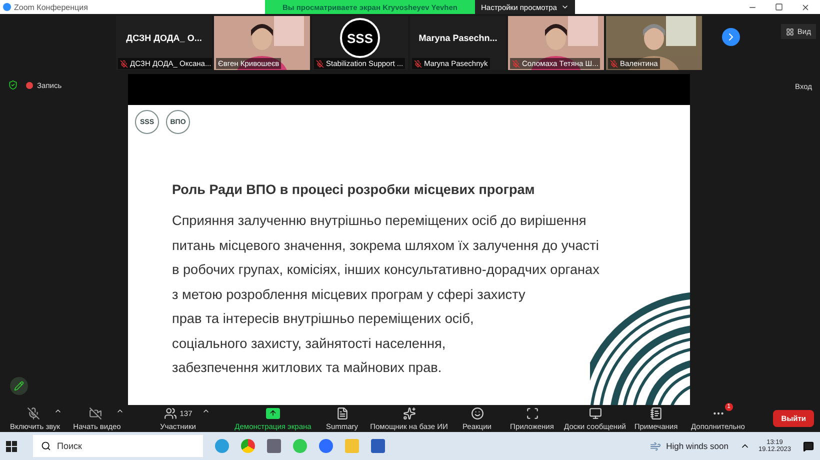  What do you see at coordinates (118, 446) in the screenshot?
I see `search-field: Поиск` at bounding box center [118, 446].